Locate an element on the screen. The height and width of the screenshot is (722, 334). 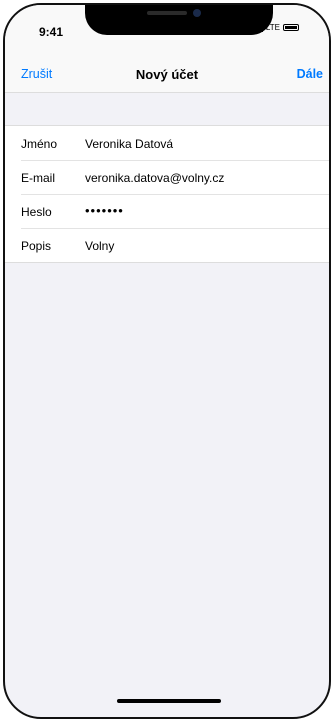
network-type: LTE is located at coordinates (272, 27).